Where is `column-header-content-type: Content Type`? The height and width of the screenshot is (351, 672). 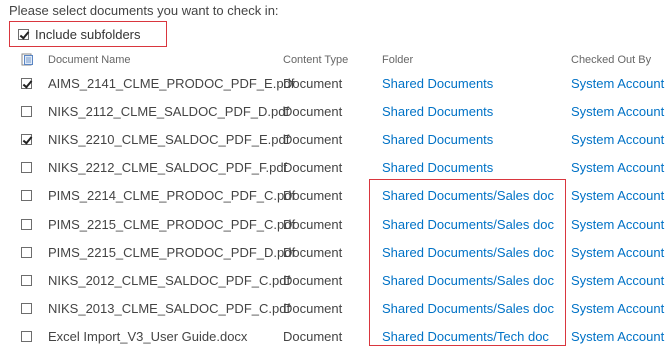
column-header-content-type: Content Type is located at coordinates (315, 60).